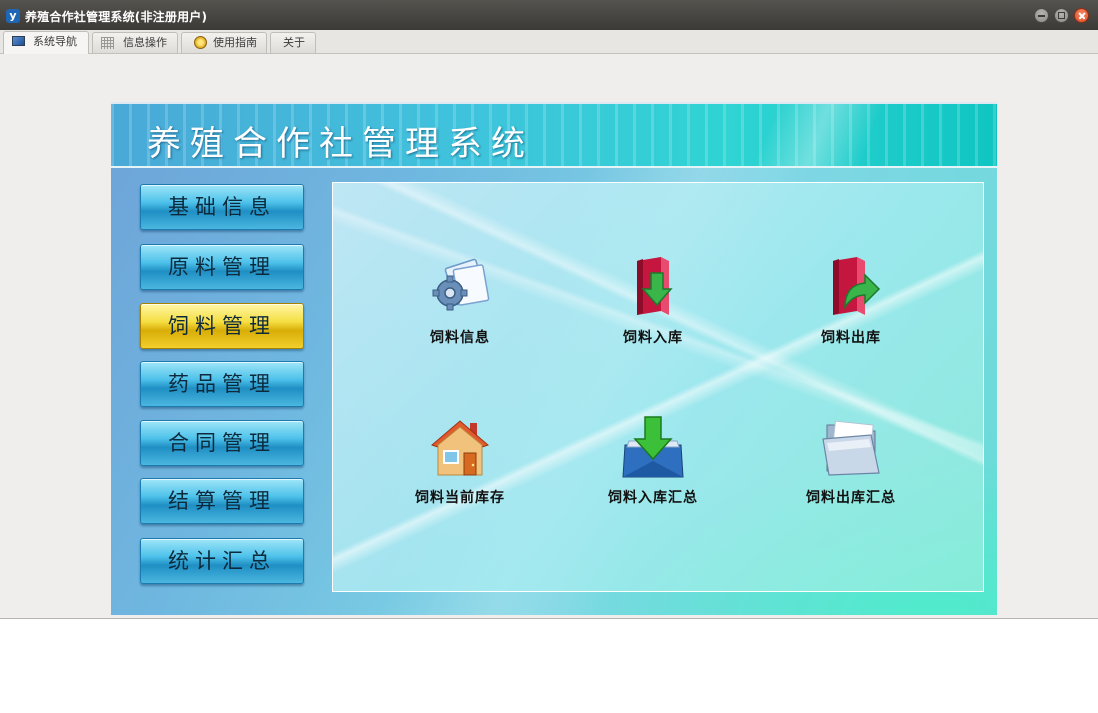 The image size is (1098, 713). I want to click on help-icon, so click(200, 42).